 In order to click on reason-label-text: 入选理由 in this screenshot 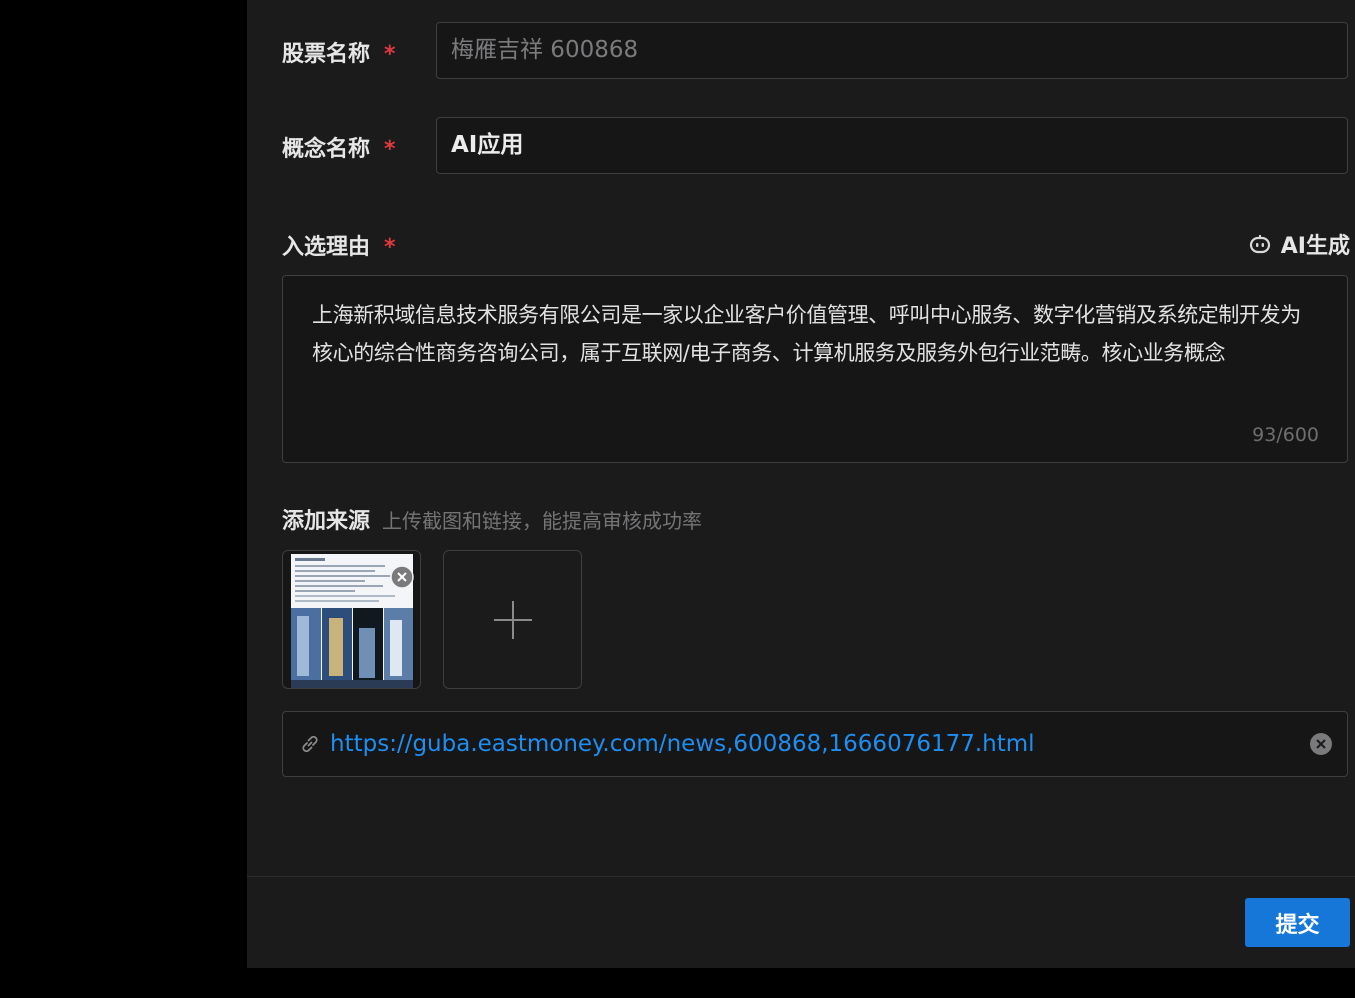, I will do `click(326, 247)`.